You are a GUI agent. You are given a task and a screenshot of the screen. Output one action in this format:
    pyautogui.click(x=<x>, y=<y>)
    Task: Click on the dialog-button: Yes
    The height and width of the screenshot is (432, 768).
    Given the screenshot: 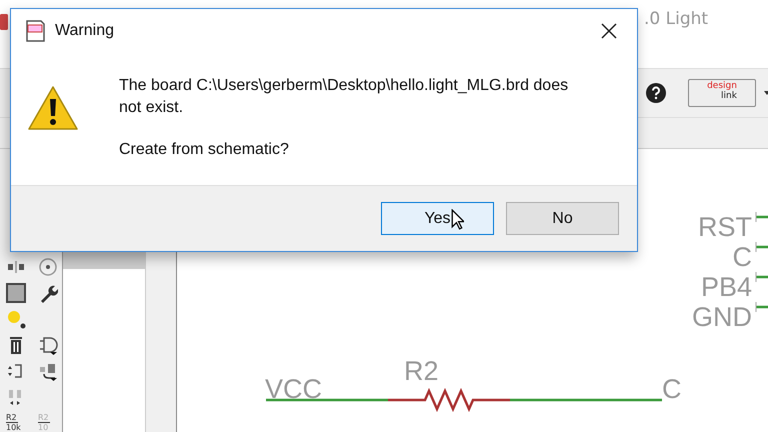 What is the action you would take?
    pyautogui.click(x=437, y=218)
    